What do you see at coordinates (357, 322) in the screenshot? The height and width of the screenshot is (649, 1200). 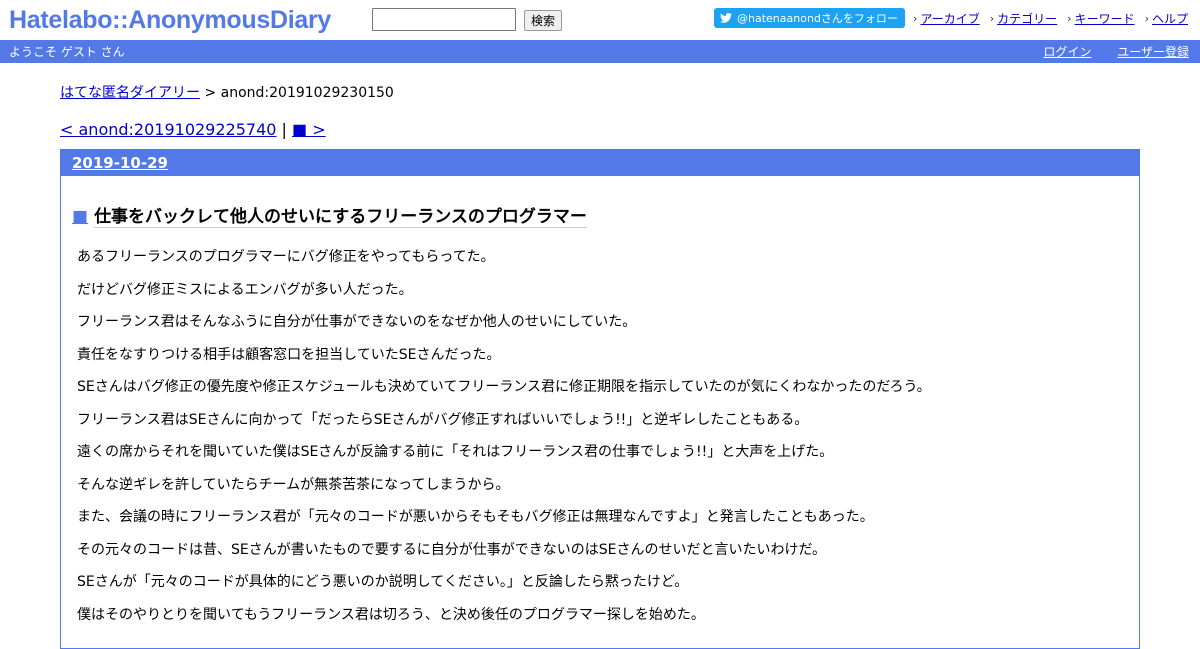 I see `paragraph: フリーランス君はそんなふうに自分が仕事ができないのをなぜか他人のせいにしていた。` at bounding box center [357, 322].